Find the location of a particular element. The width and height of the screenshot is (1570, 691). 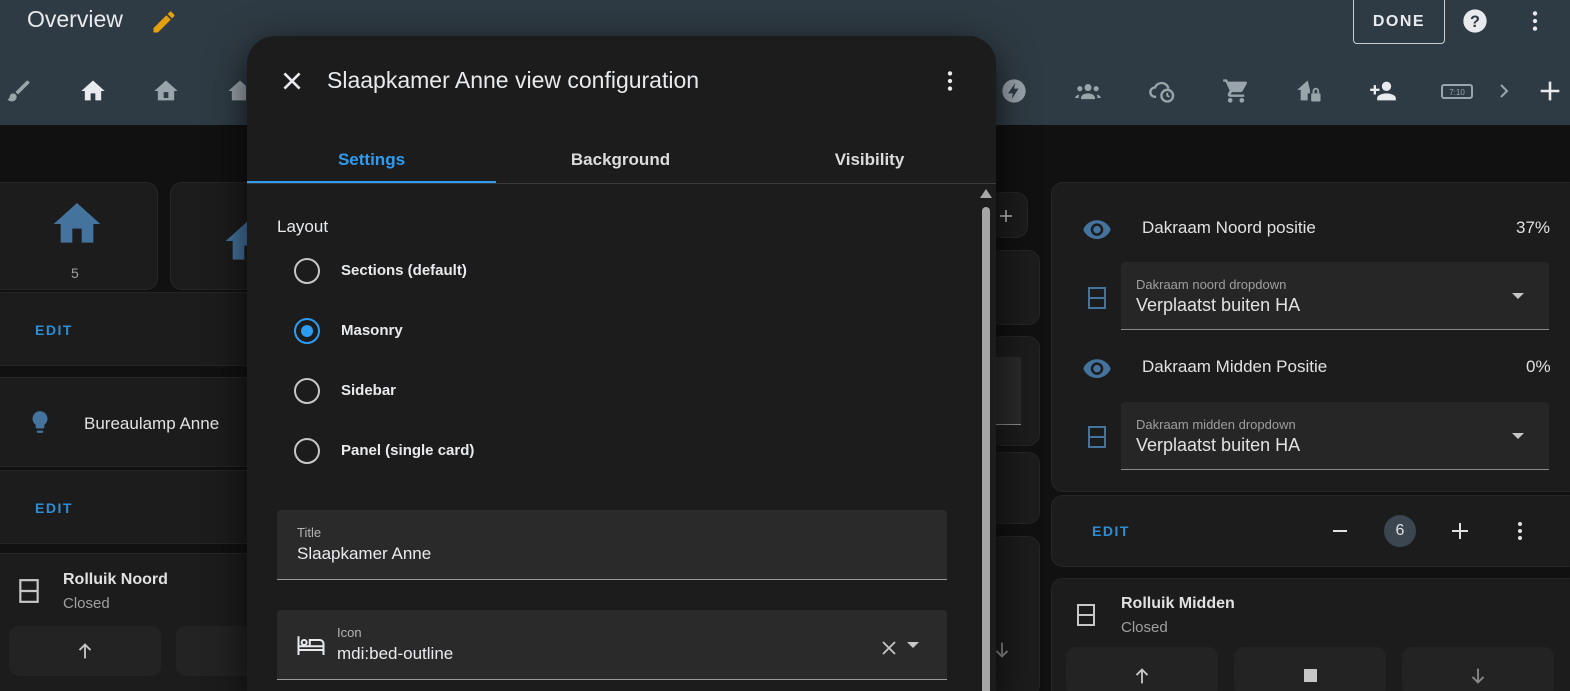

radio-panel is located at coordinates (307, 451).